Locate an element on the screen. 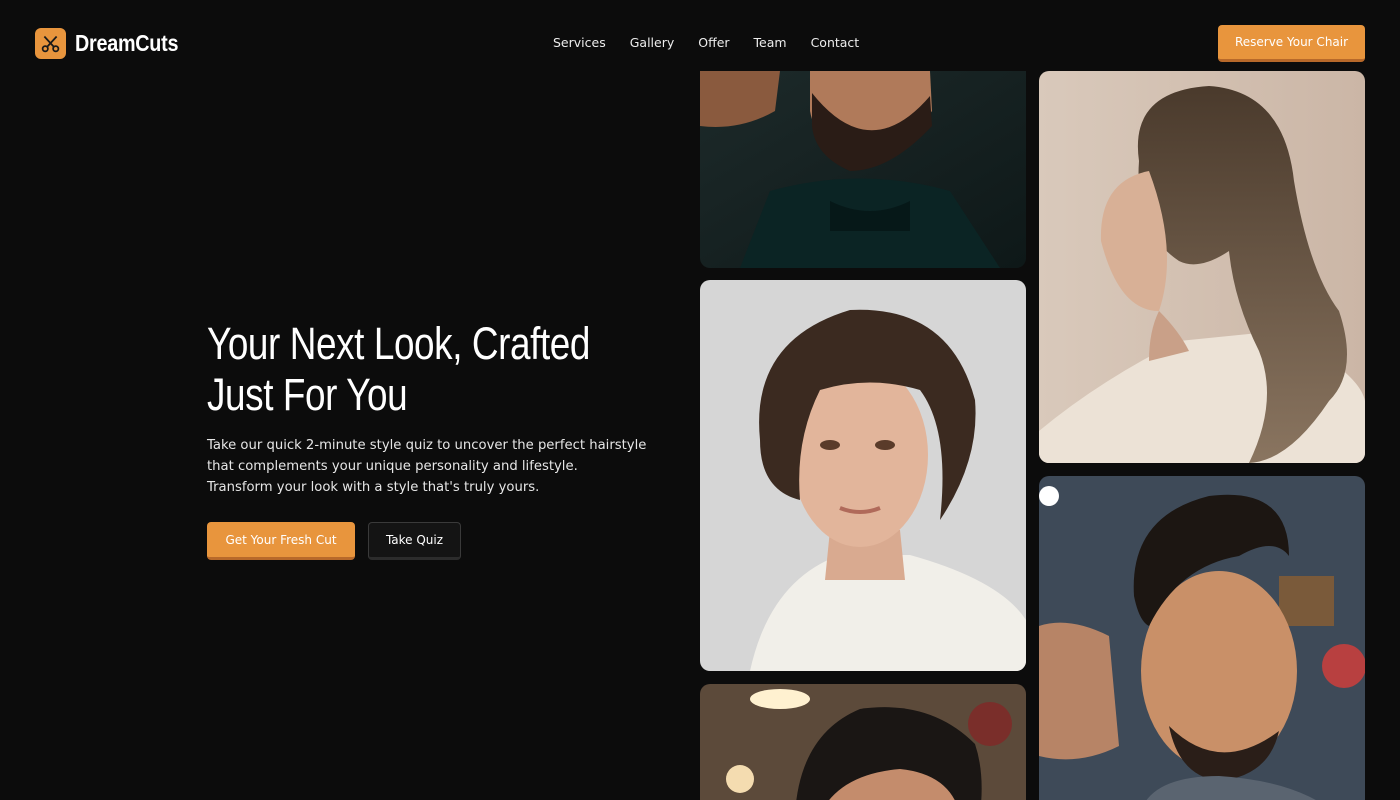 The image size is (1400, 800). hero-actions: Get Your Fresh Cut Take Quiz is located at coordinates (432, 541).